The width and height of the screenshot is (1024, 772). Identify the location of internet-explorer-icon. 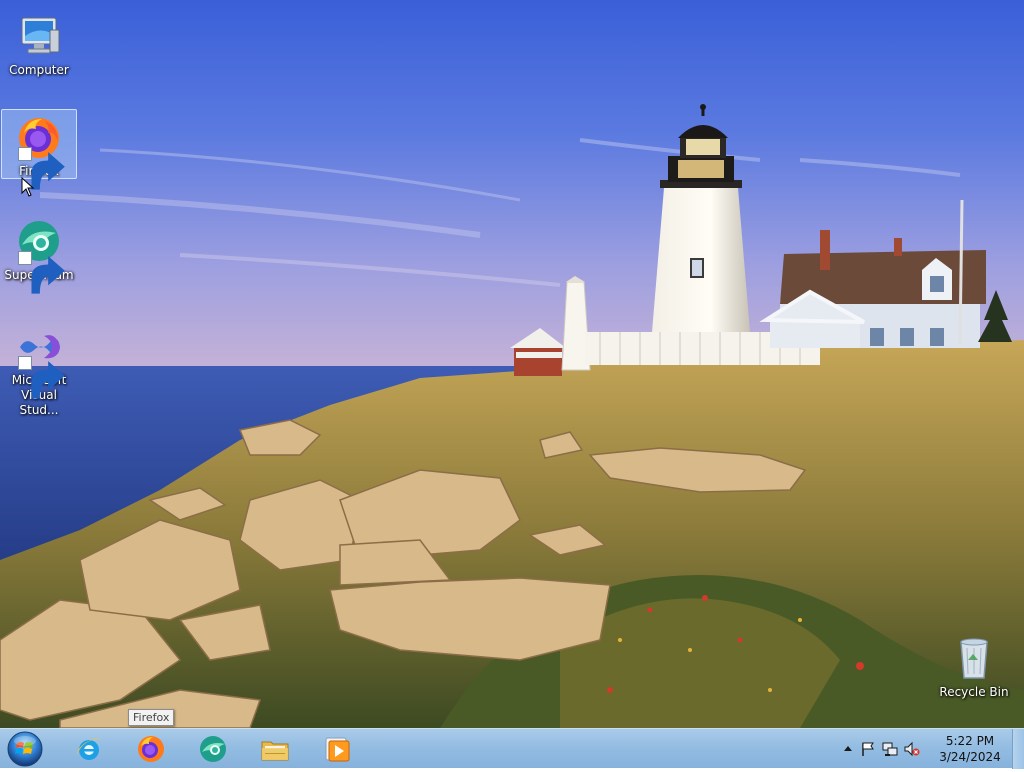
(89, 749).